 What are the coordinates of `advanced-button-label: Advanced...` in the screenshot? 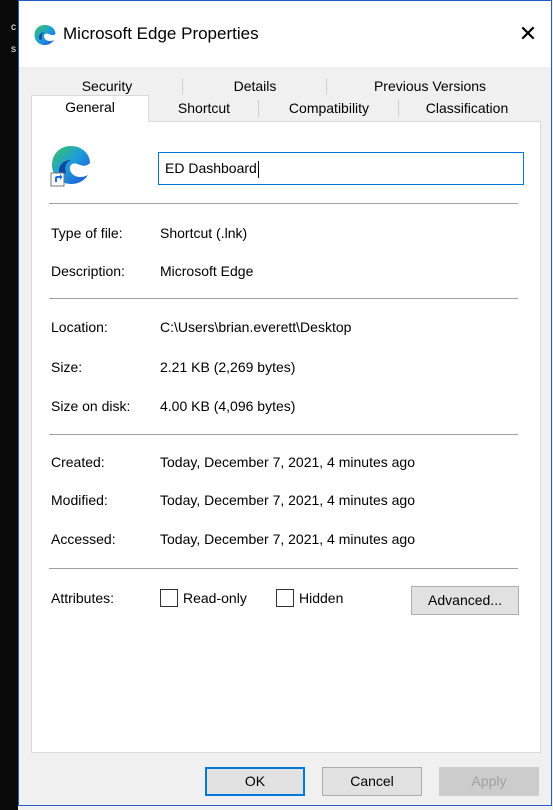 It's located at (465, 600).